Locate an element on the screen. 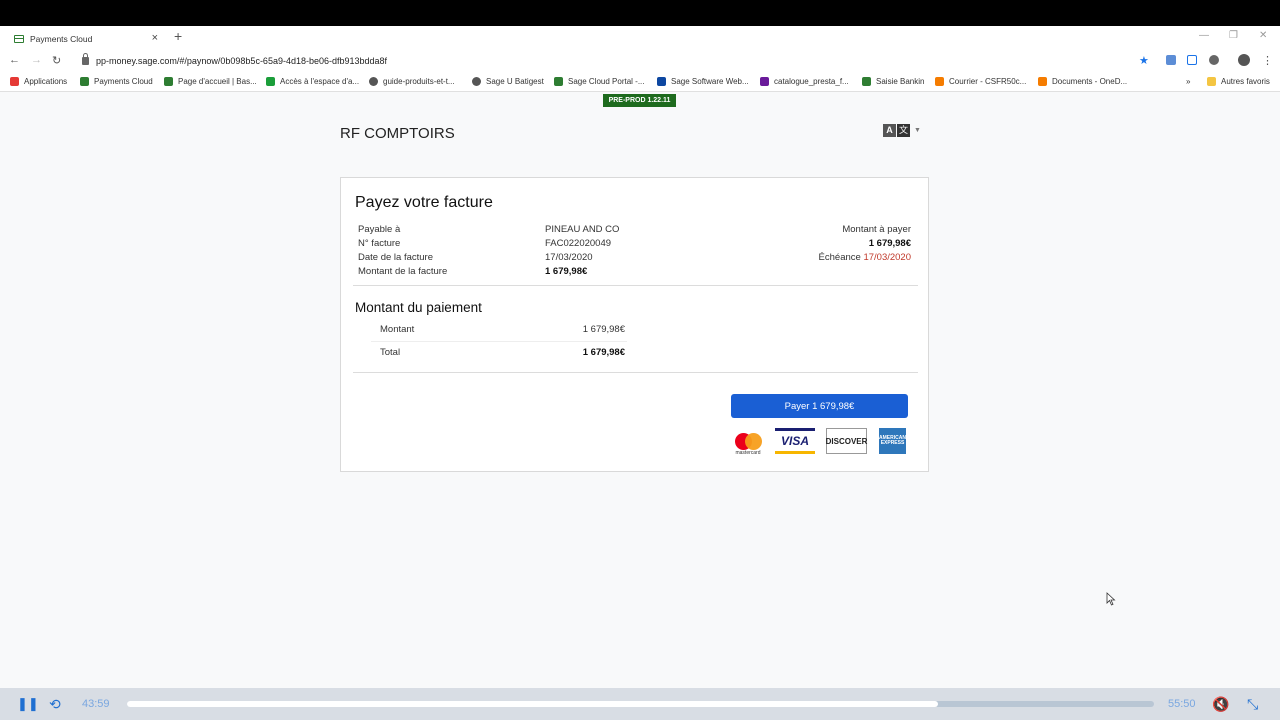  total-time: 55:50 is located at coordinates (1182, 704).